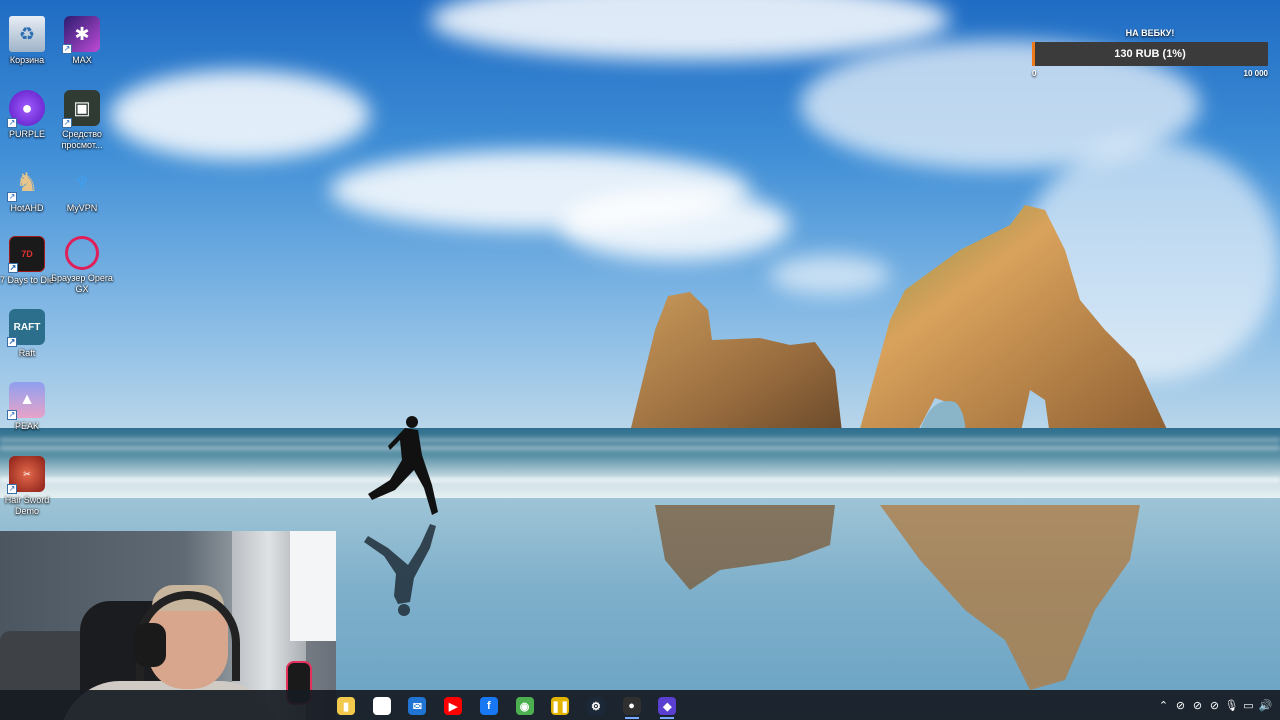 This screenshot has height=720, width=1280. I want to click on desktop-icon-label: Raft, so click(27, 353).